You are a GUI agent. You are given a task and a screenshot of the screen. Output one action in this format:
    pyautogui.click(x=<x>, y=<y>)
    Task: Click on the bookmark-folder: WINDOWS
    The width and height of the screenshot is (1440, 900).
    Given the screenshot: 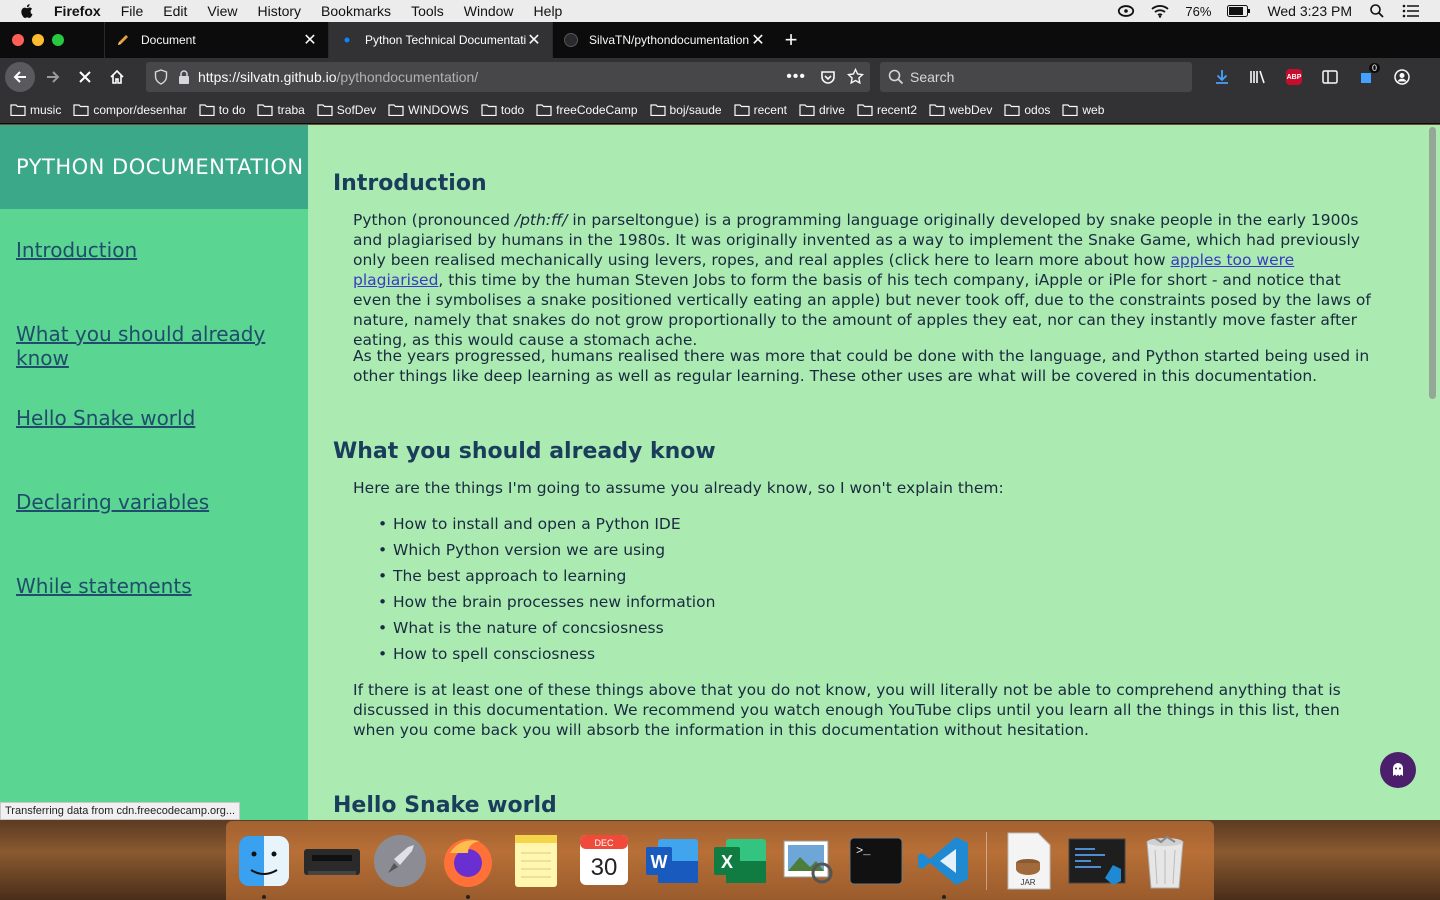 What is the action you would take?
    pyautogui.click(x=428, y=110)
    